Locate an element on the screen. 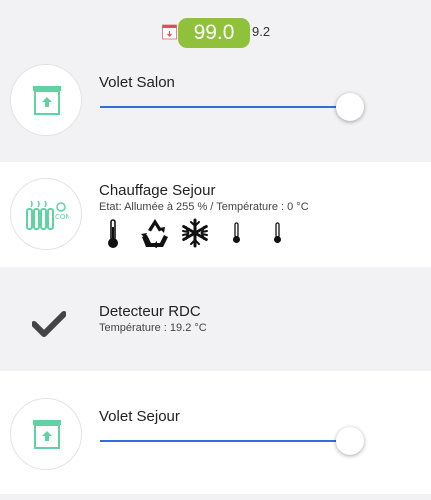 The image size is (431, 500). checkmark-icon is located at coordinates (49, 324).